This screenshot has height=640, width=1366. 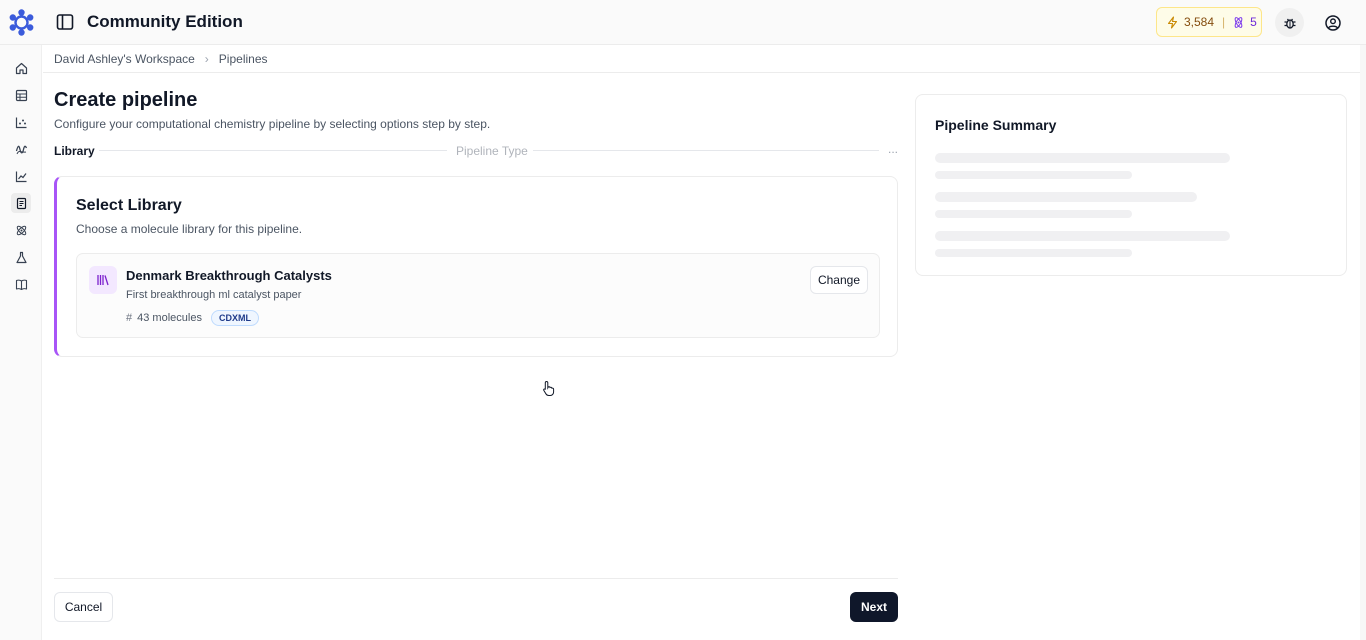 I want to click on line-chart-icon, so click(x=20, y=176).